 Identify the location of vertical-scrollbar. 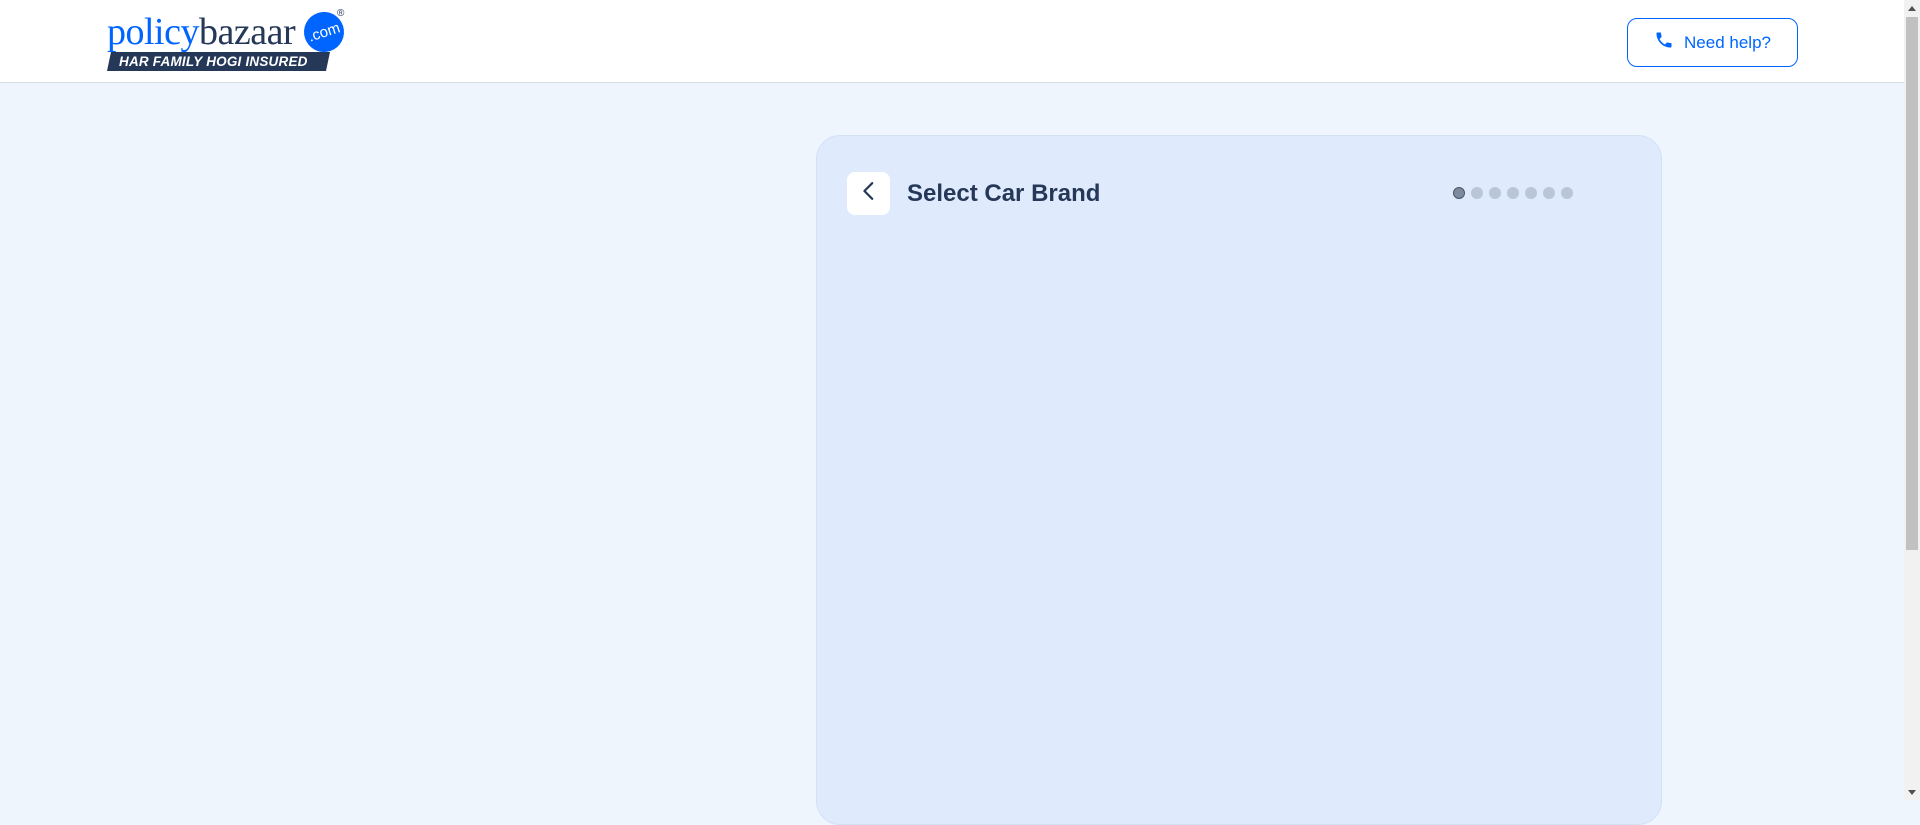
(1912, 400).